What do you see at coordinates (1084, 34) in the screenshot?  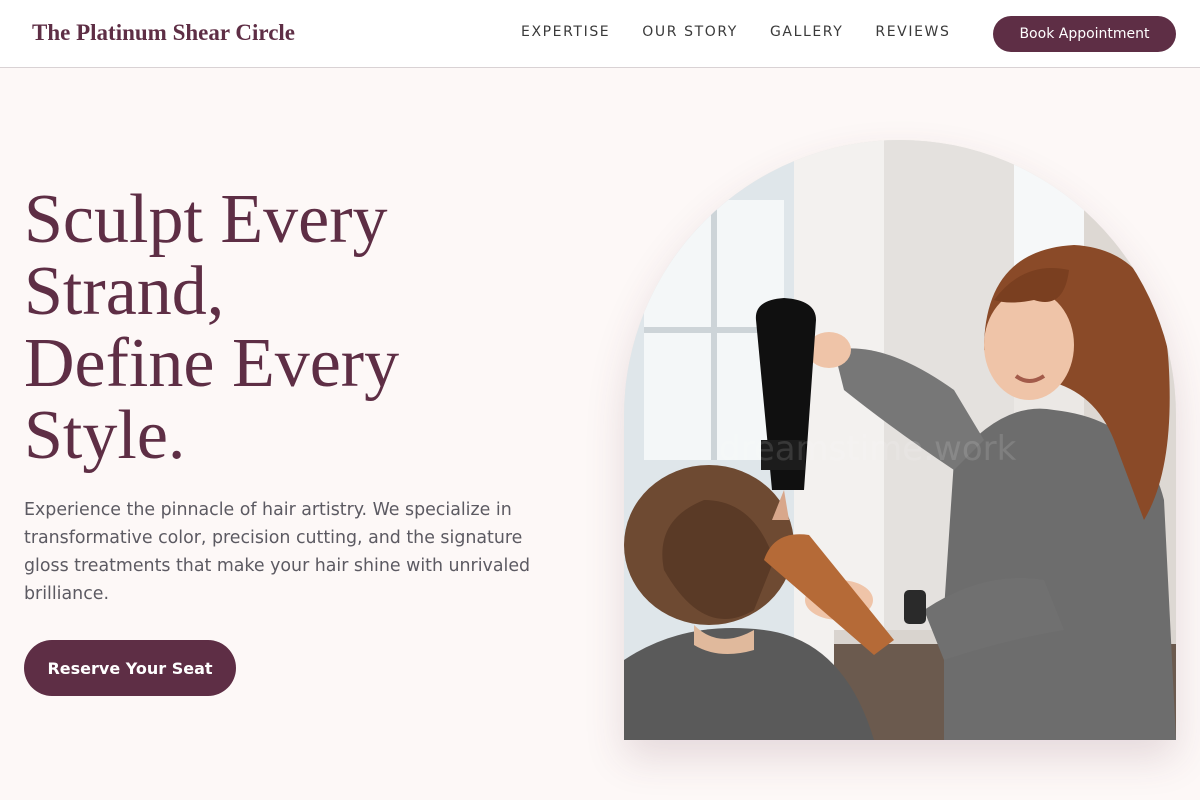 I see `book-appointment-button: Book Appointment` at bounding box center [1084, 34].